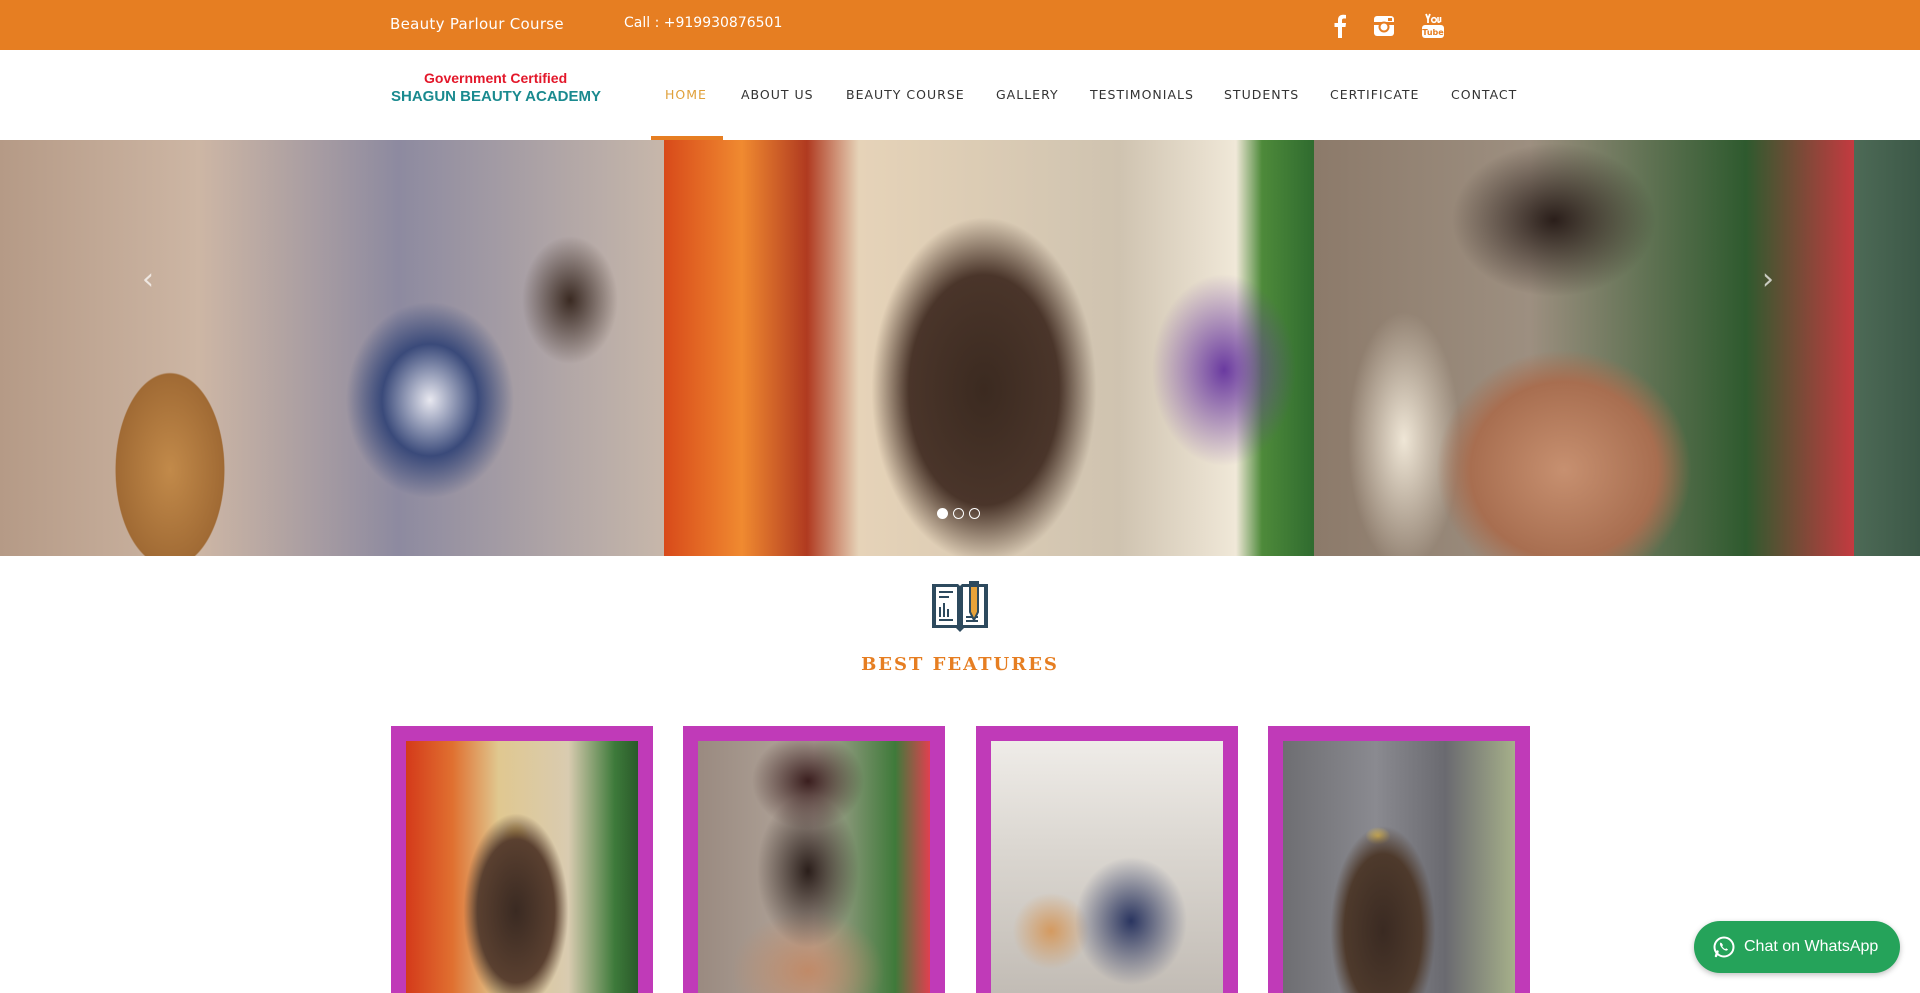 Image resolution: width=1920 pixels, height=993 pixels. I want to click on nav-contact: CONTACT, so click(1484, 94).